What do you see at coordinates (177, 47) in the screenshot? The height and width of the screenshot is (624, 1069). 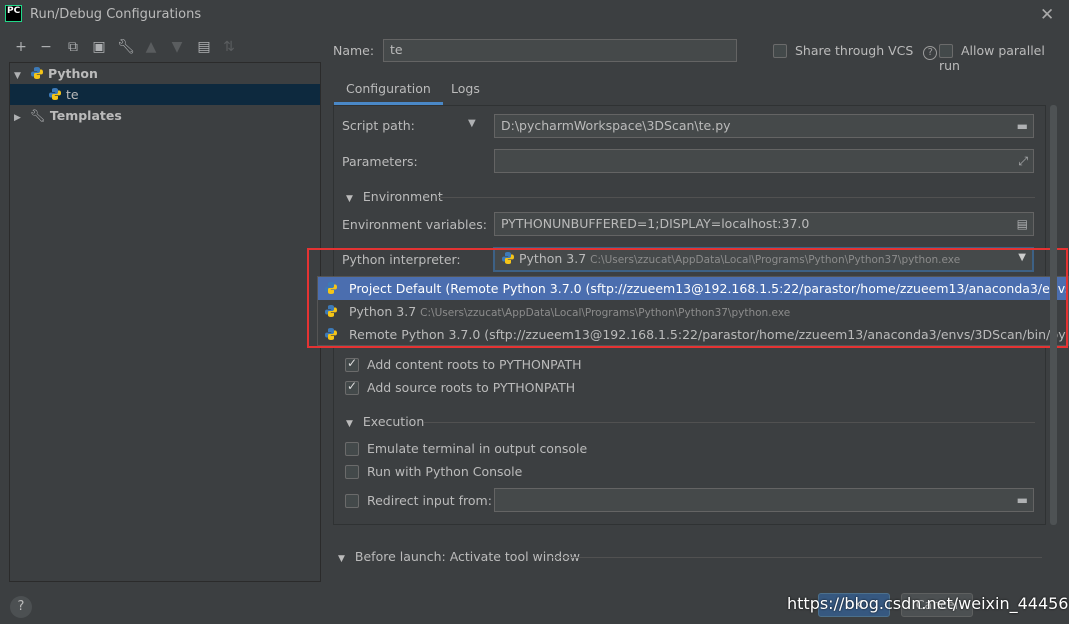 I see `move-down-icon: ▼` at bounding box center [177, 47].